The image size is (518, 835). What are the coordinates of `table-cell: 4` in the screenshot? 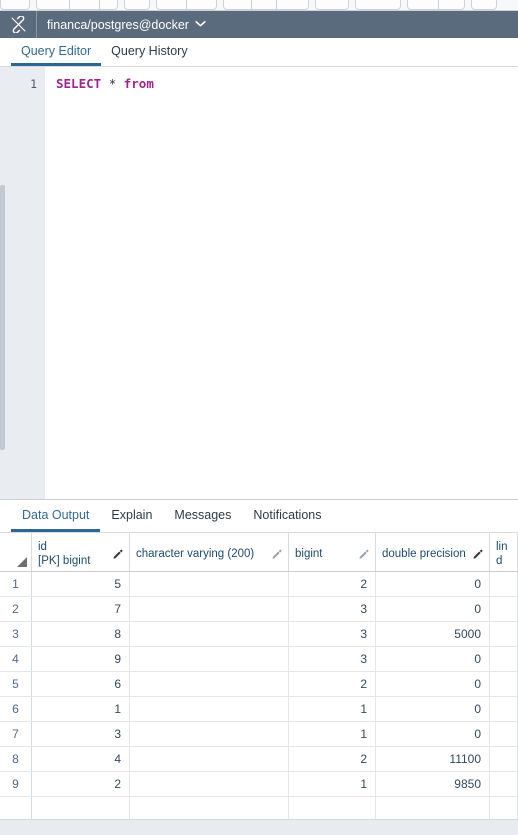 It's located at (81, 759).